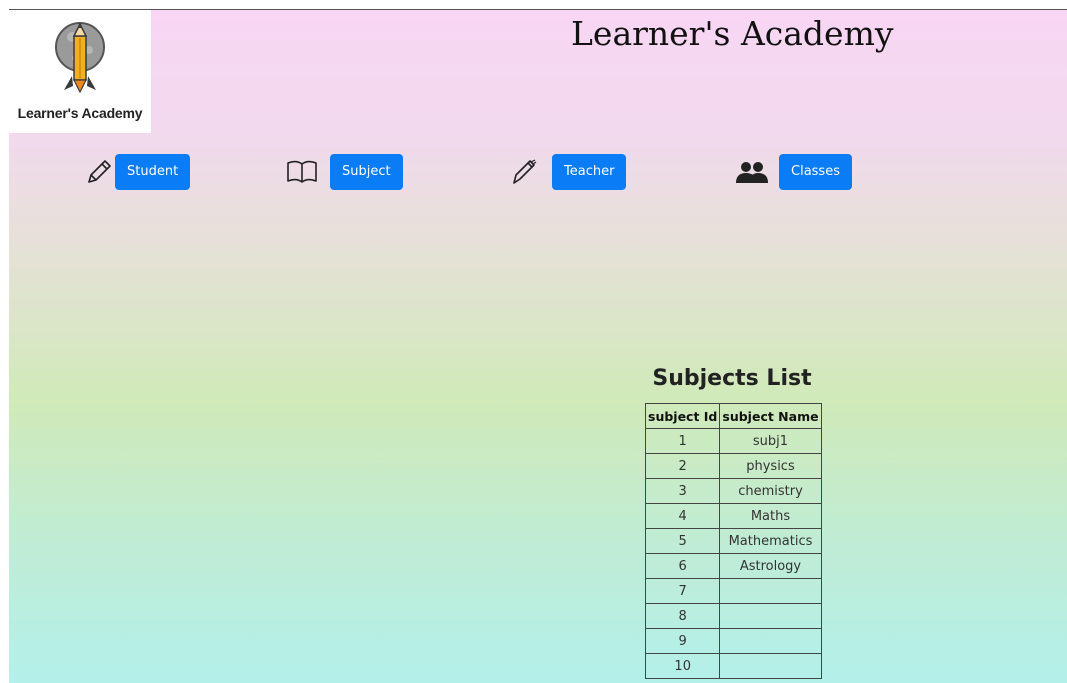  I want to click on table-row: 1 subj1, so click(733, 441).